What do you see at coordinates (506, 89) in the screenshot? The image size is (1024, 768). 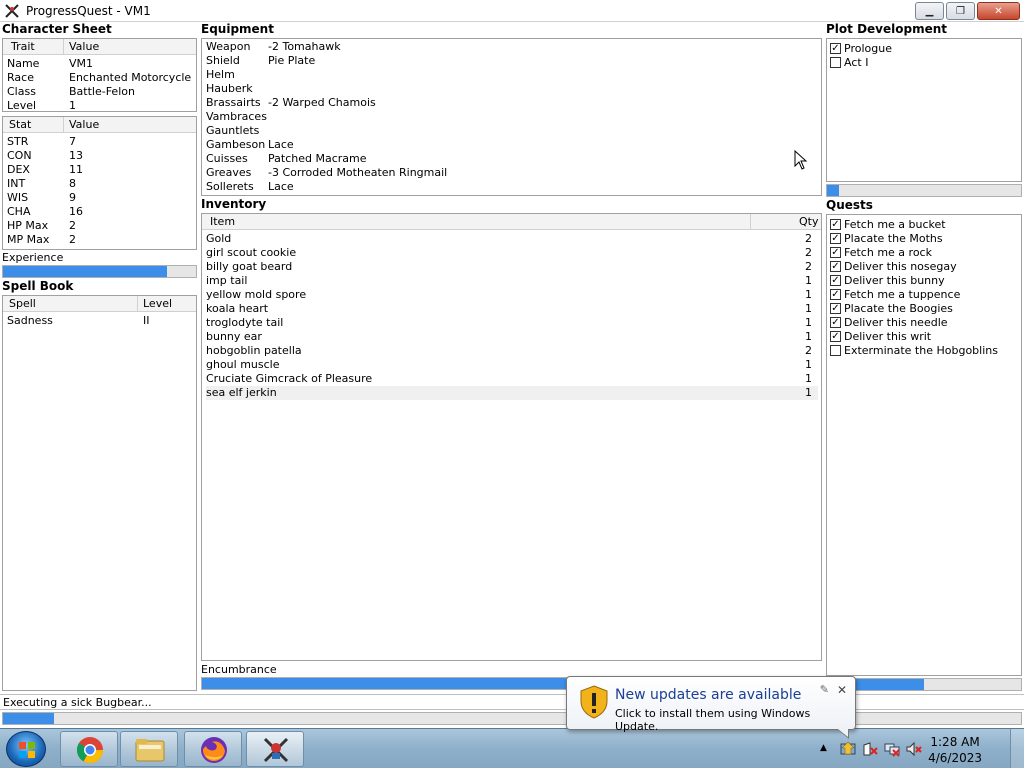 I see `equipment-row: Hauberk` at bounding box center [506, 89].